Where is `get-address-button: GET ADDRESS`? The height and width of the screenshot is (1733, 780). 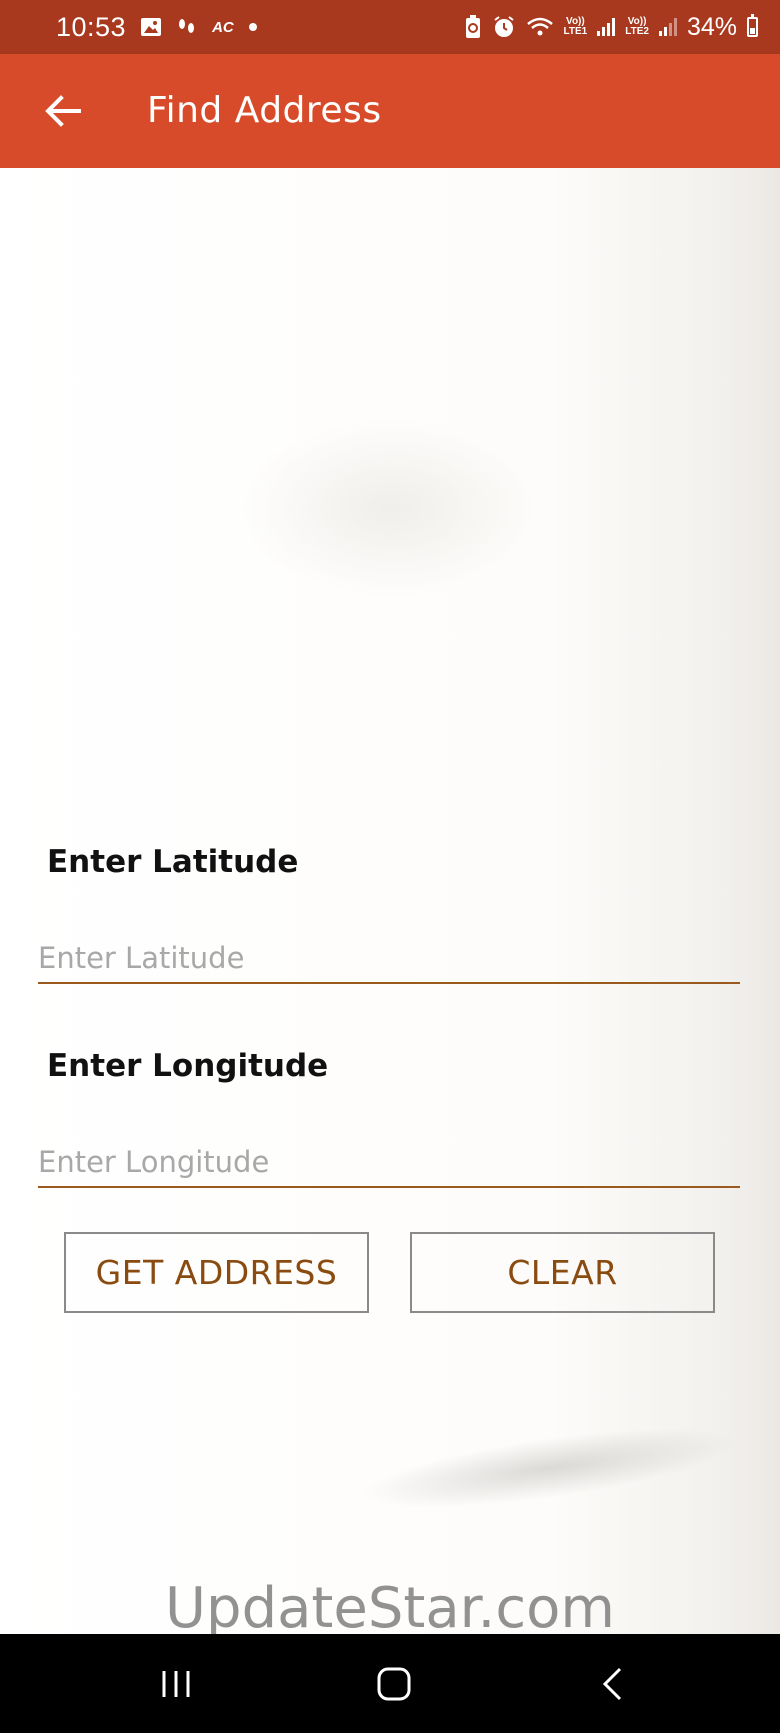 get-address-button: GET ADDRESS is located at coordinates (216, 1272).